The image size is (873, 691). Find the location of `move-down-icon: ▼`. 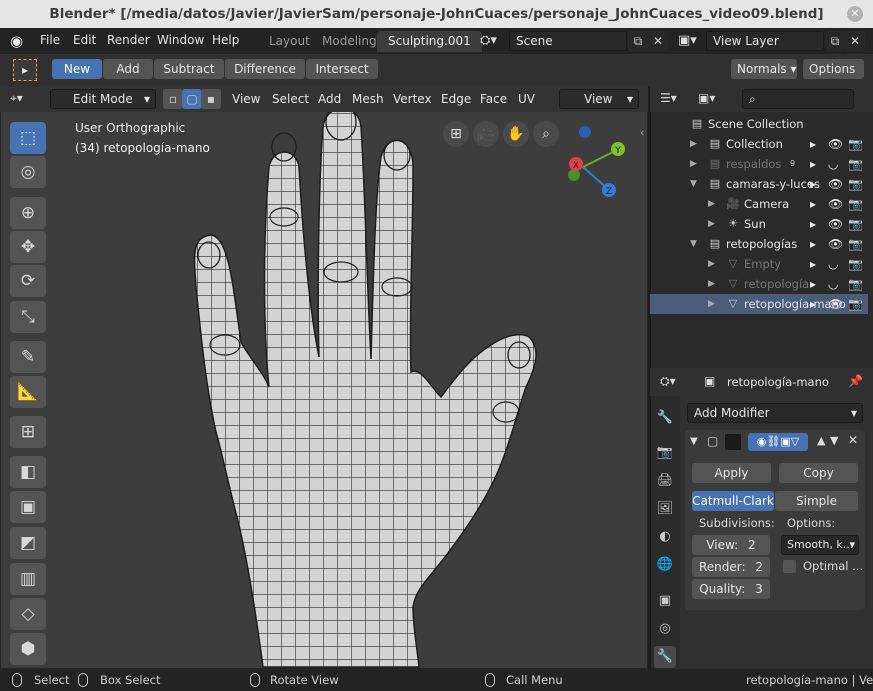

move-down-icon: ▼ is located at coordinates (834, 440).